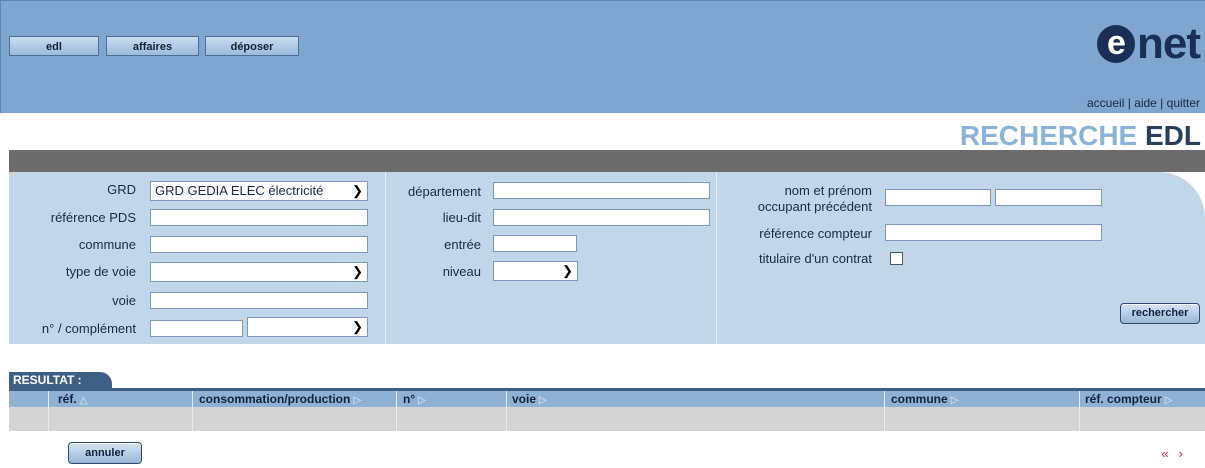  Describe the element at coordinates (535, 243) in the screenshot. I see `entree-input` at that location.